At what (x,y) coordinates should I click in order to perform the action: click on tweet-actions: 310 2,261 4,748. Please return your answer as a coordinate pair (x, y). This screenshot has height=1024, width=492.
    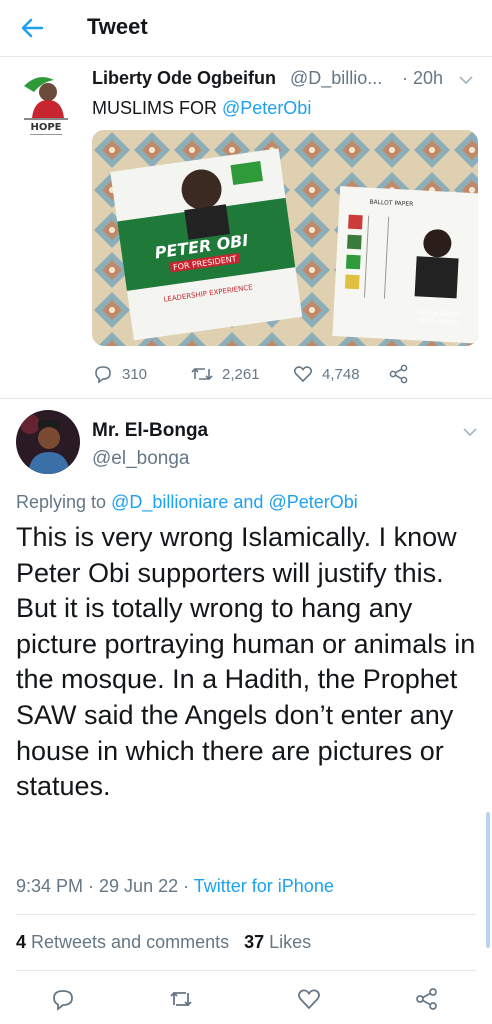
    Looking at the image, I should click on (257, 374).